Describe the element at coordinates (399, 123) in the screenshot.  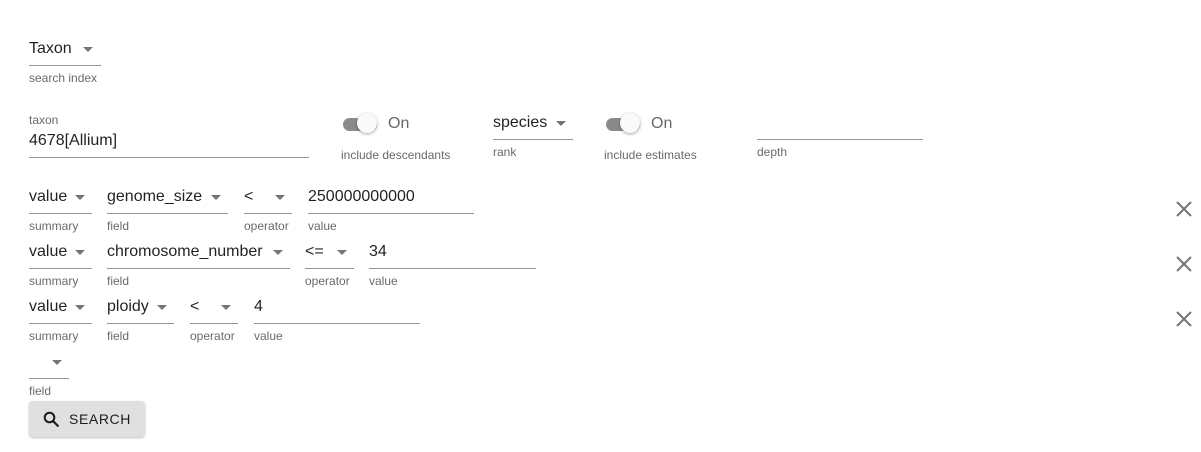
I see `include-descendants-state: On` at that location.